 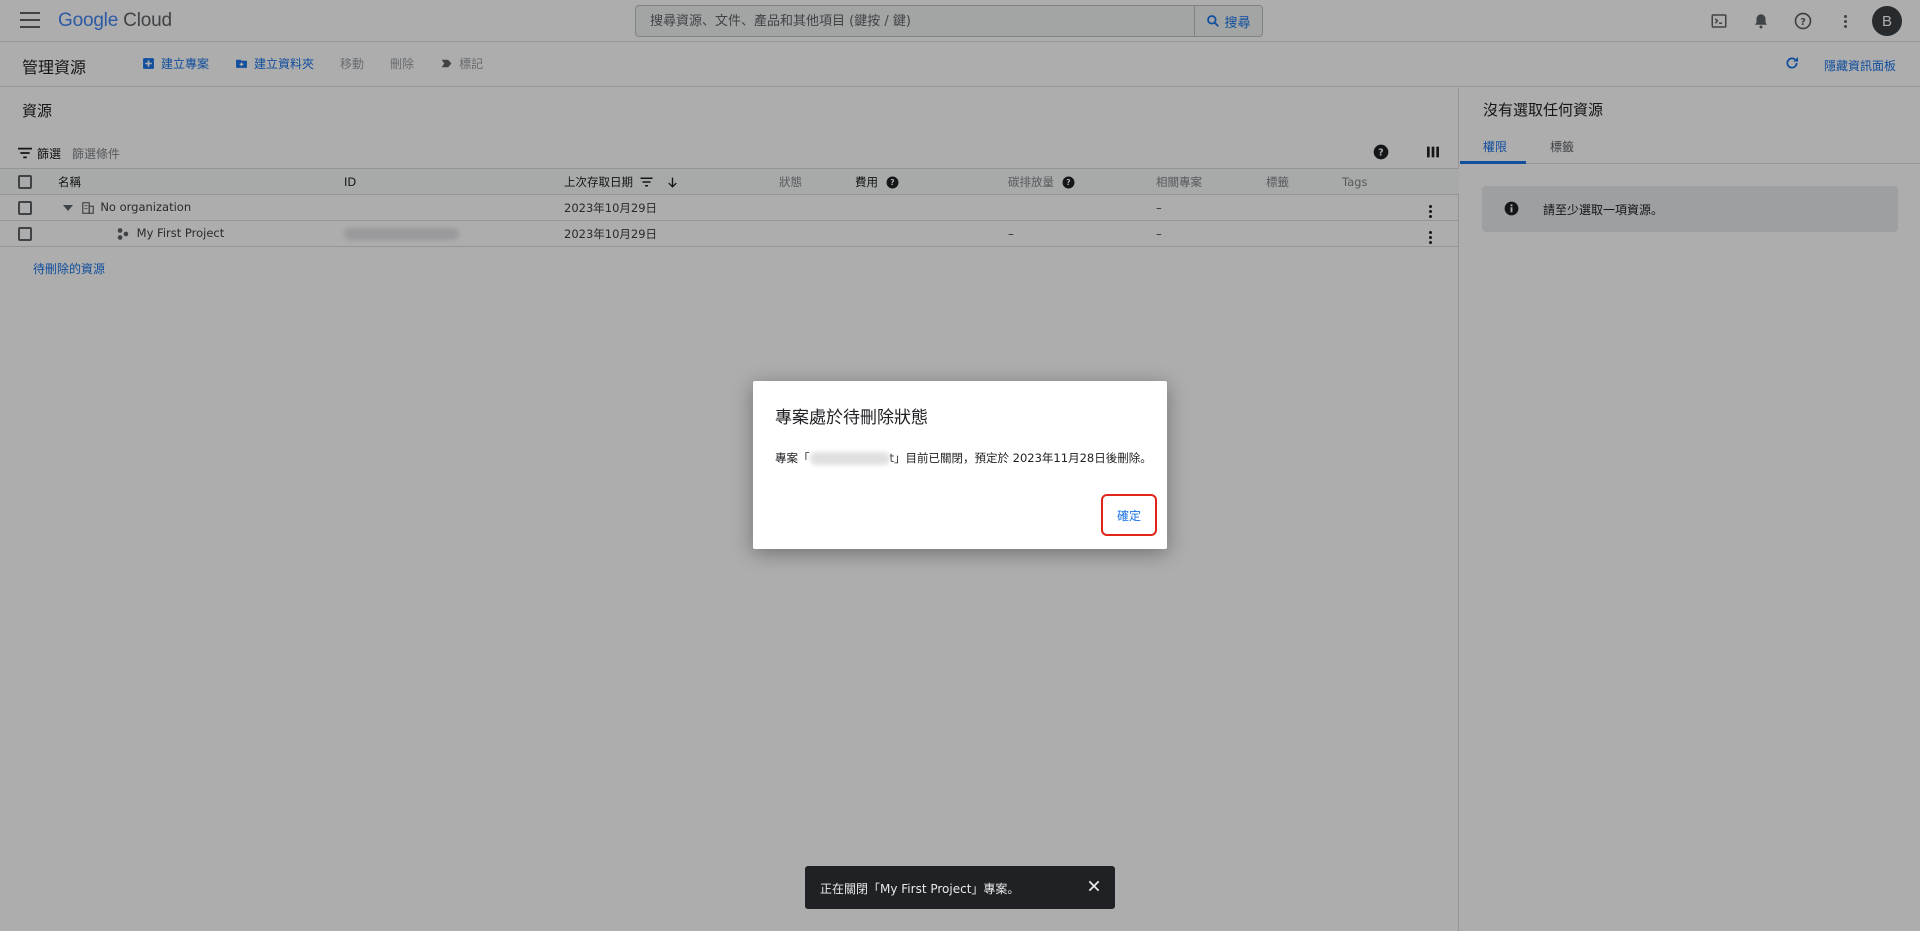 What do you see at coordinates (1129, 515) in the screenshot?
I see `confirm-button: 確定` at bounding box center [1129, 515].